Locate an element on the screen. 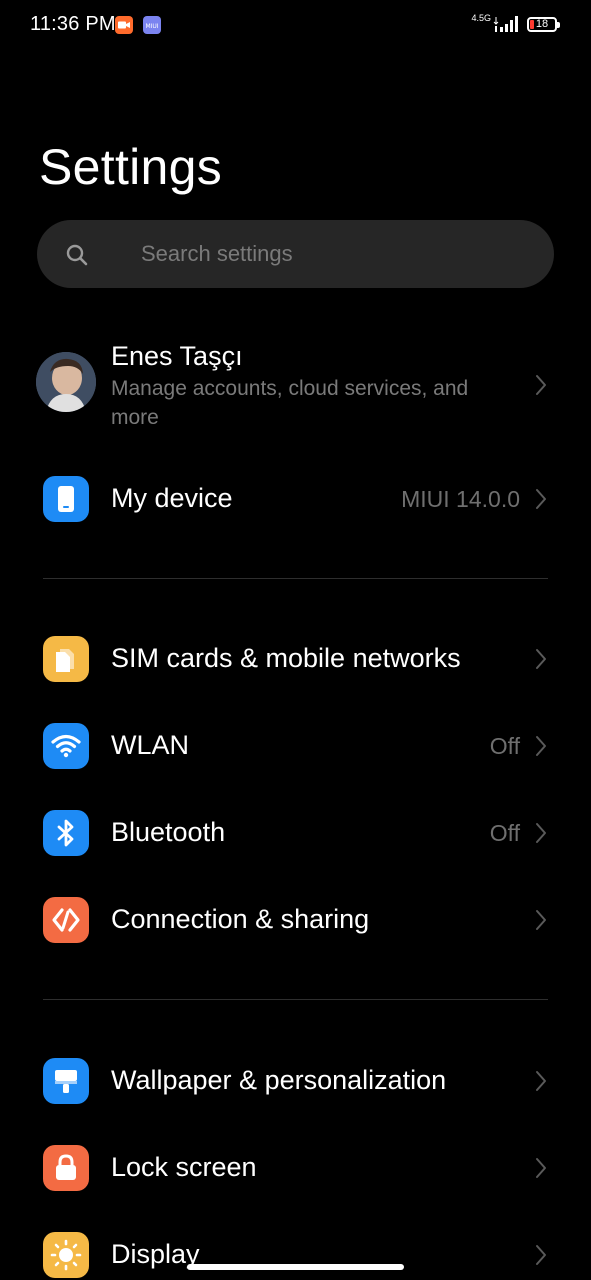 The height and width of the screenshot is (1280, 591). svg-text: MIUI is located at coordinates (151, 26).